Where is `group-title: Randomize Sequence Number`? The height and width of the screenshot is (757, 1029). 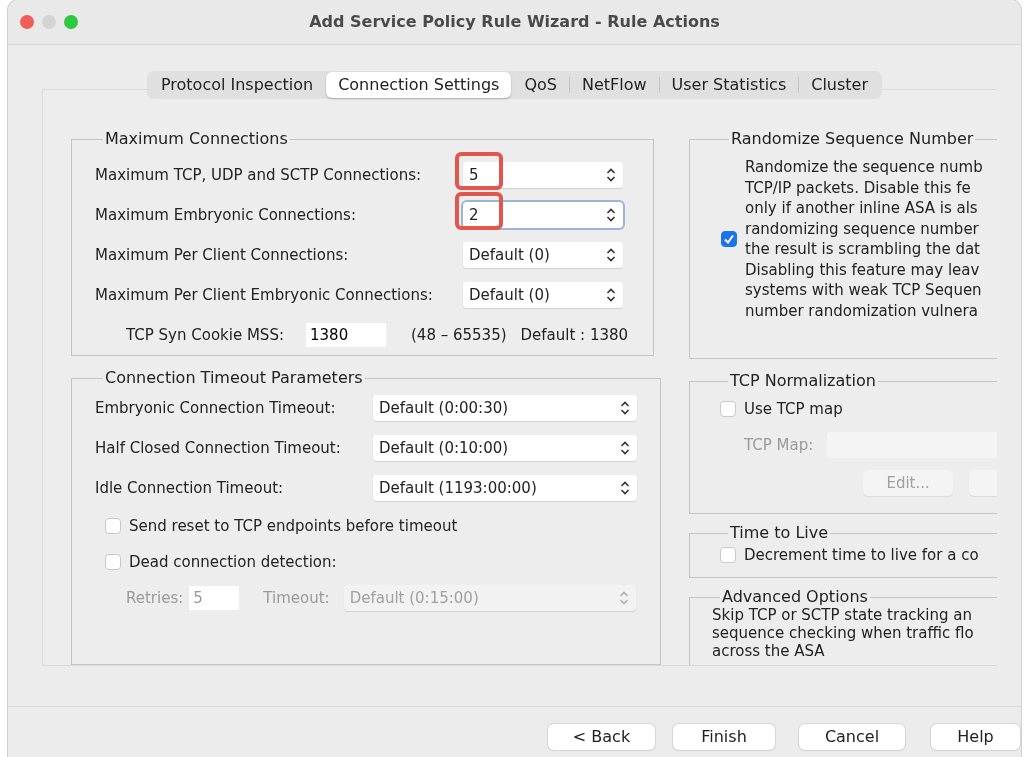
group-title: Randomize Sequence Number is located at coordinates (852, 139).